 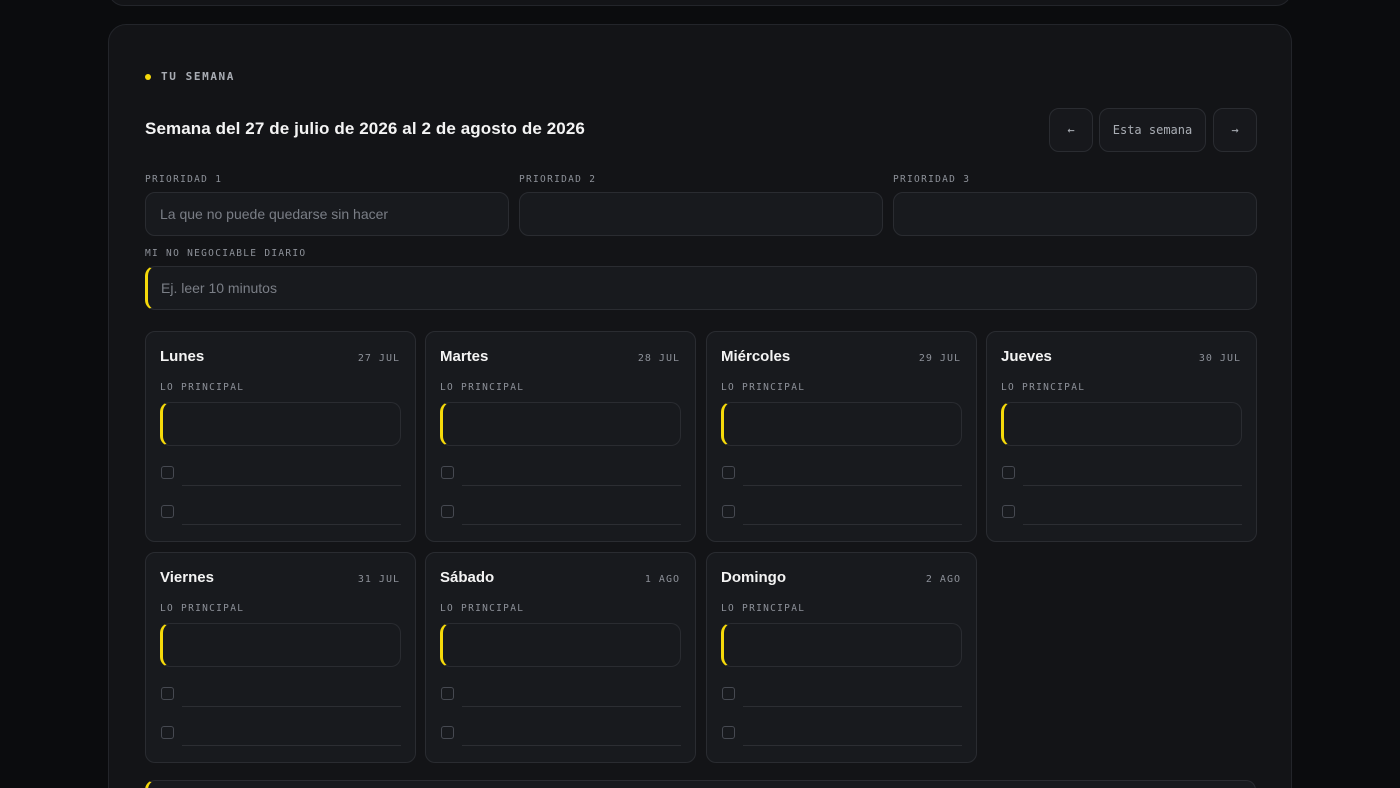 I want to click on section-tag: TU SEMANA, so click(x=190, y=76).